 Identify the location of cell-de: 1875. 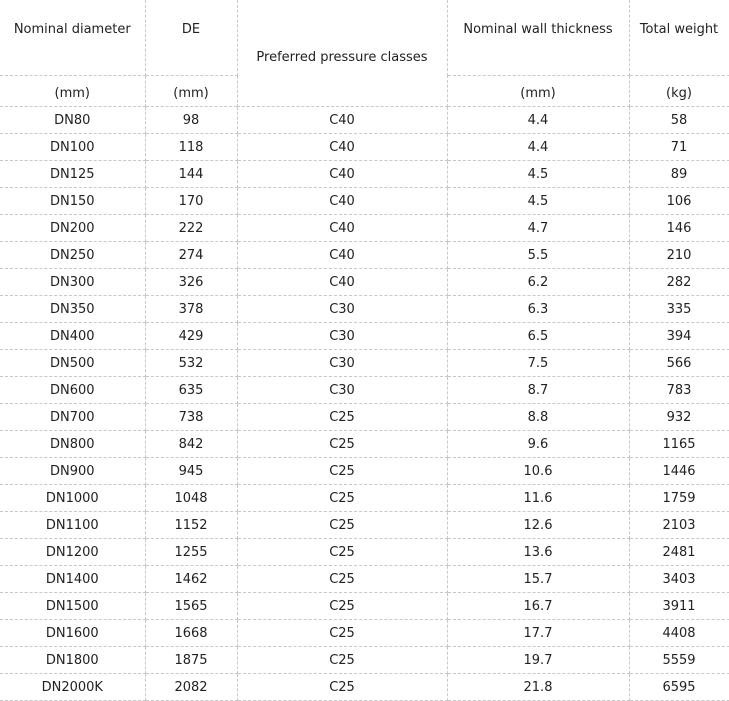
(191, 660).